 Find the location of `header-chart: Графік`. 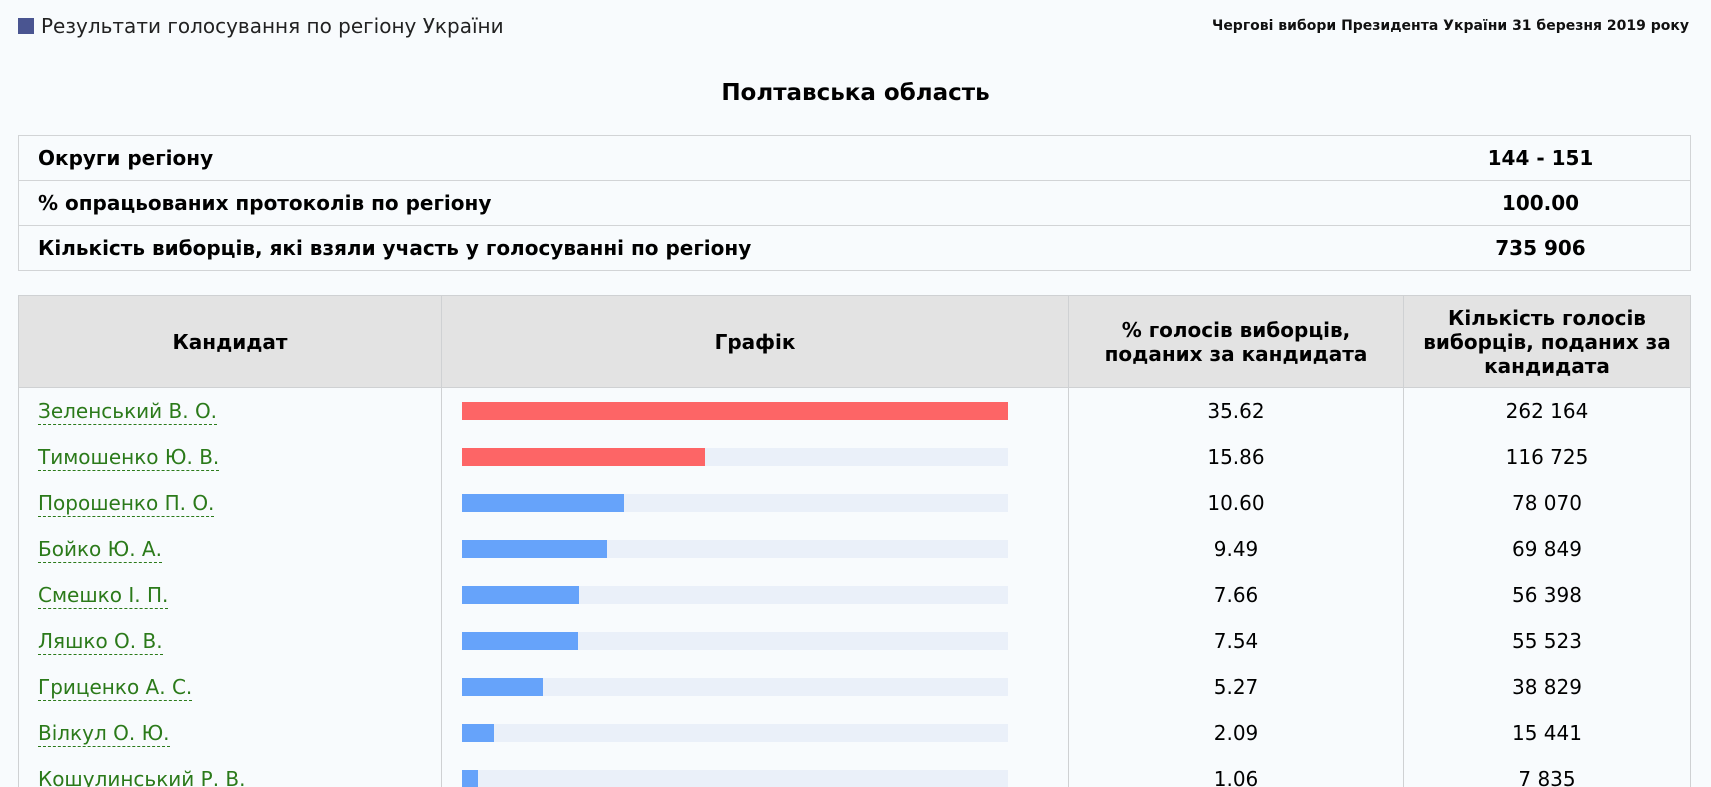

header-chart: Графік is located at coordinates (755, 341).